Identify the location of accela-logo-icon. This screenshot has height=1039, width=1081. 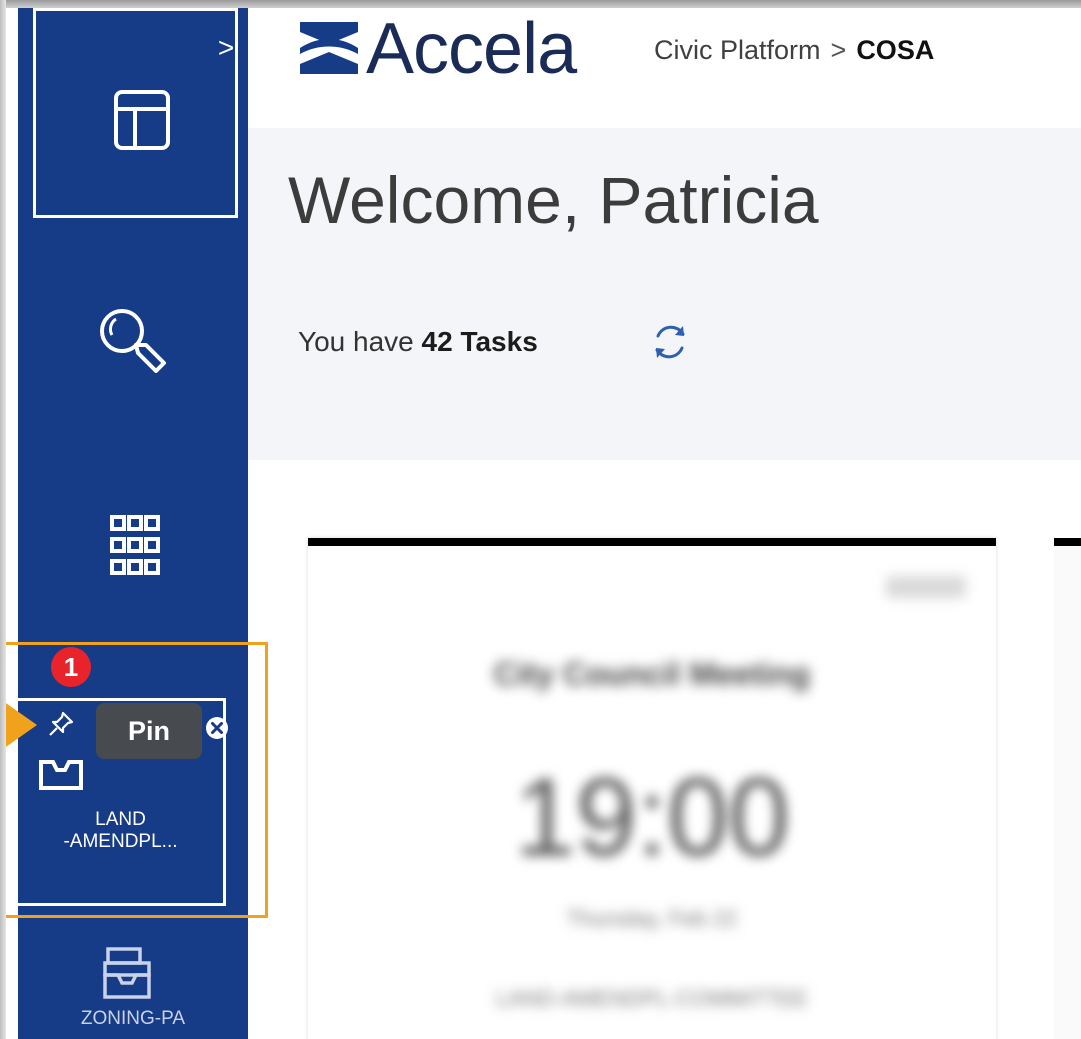
(329, 48).